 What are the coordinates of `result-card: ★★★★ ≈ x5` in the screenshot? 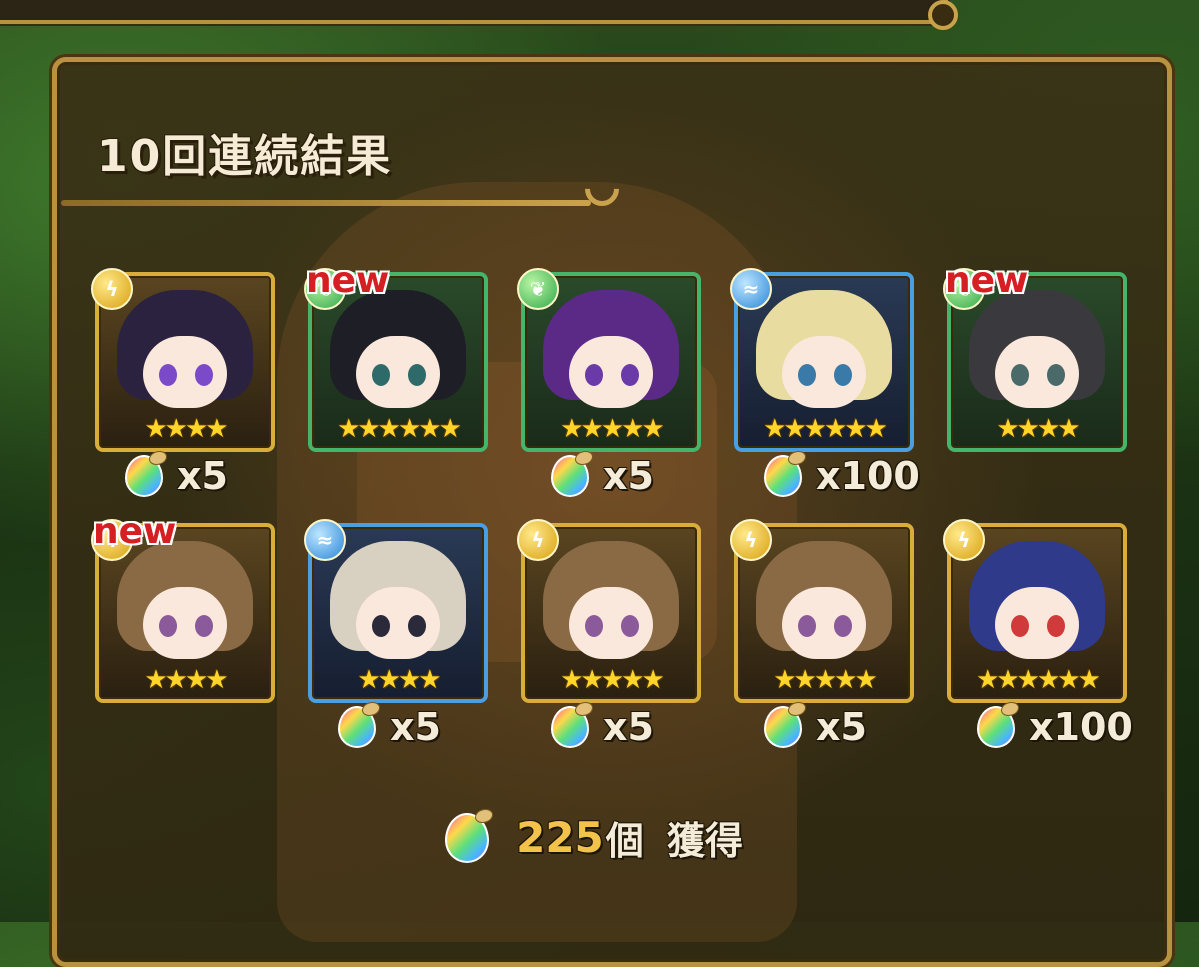 It's located at (396, 634).